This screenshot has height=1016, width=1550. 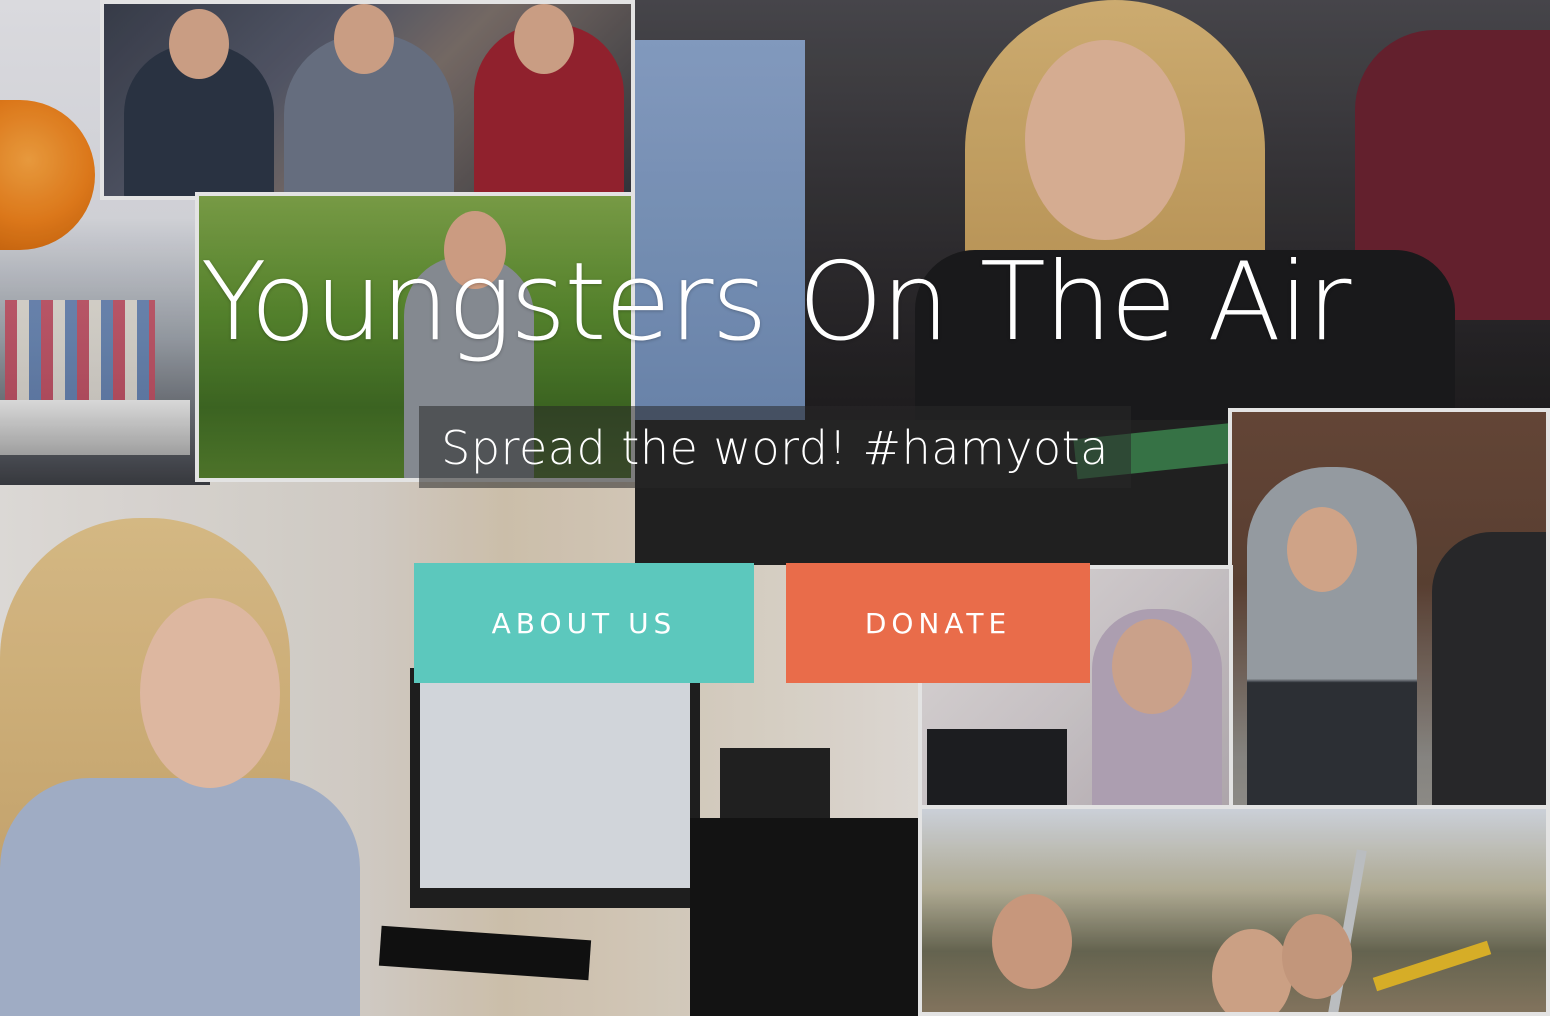 What do you see at coordinates (938, 623) in the screenshot?
I see `donate-button: DONATE` at bounding box center [938, 623].